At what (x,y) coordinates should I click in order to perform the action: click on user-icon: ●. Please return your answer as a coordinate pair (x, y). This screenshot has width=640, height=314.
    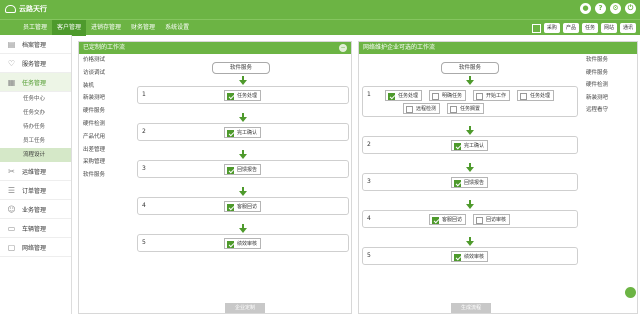
    Looking at the image, I should click on (585, 8).